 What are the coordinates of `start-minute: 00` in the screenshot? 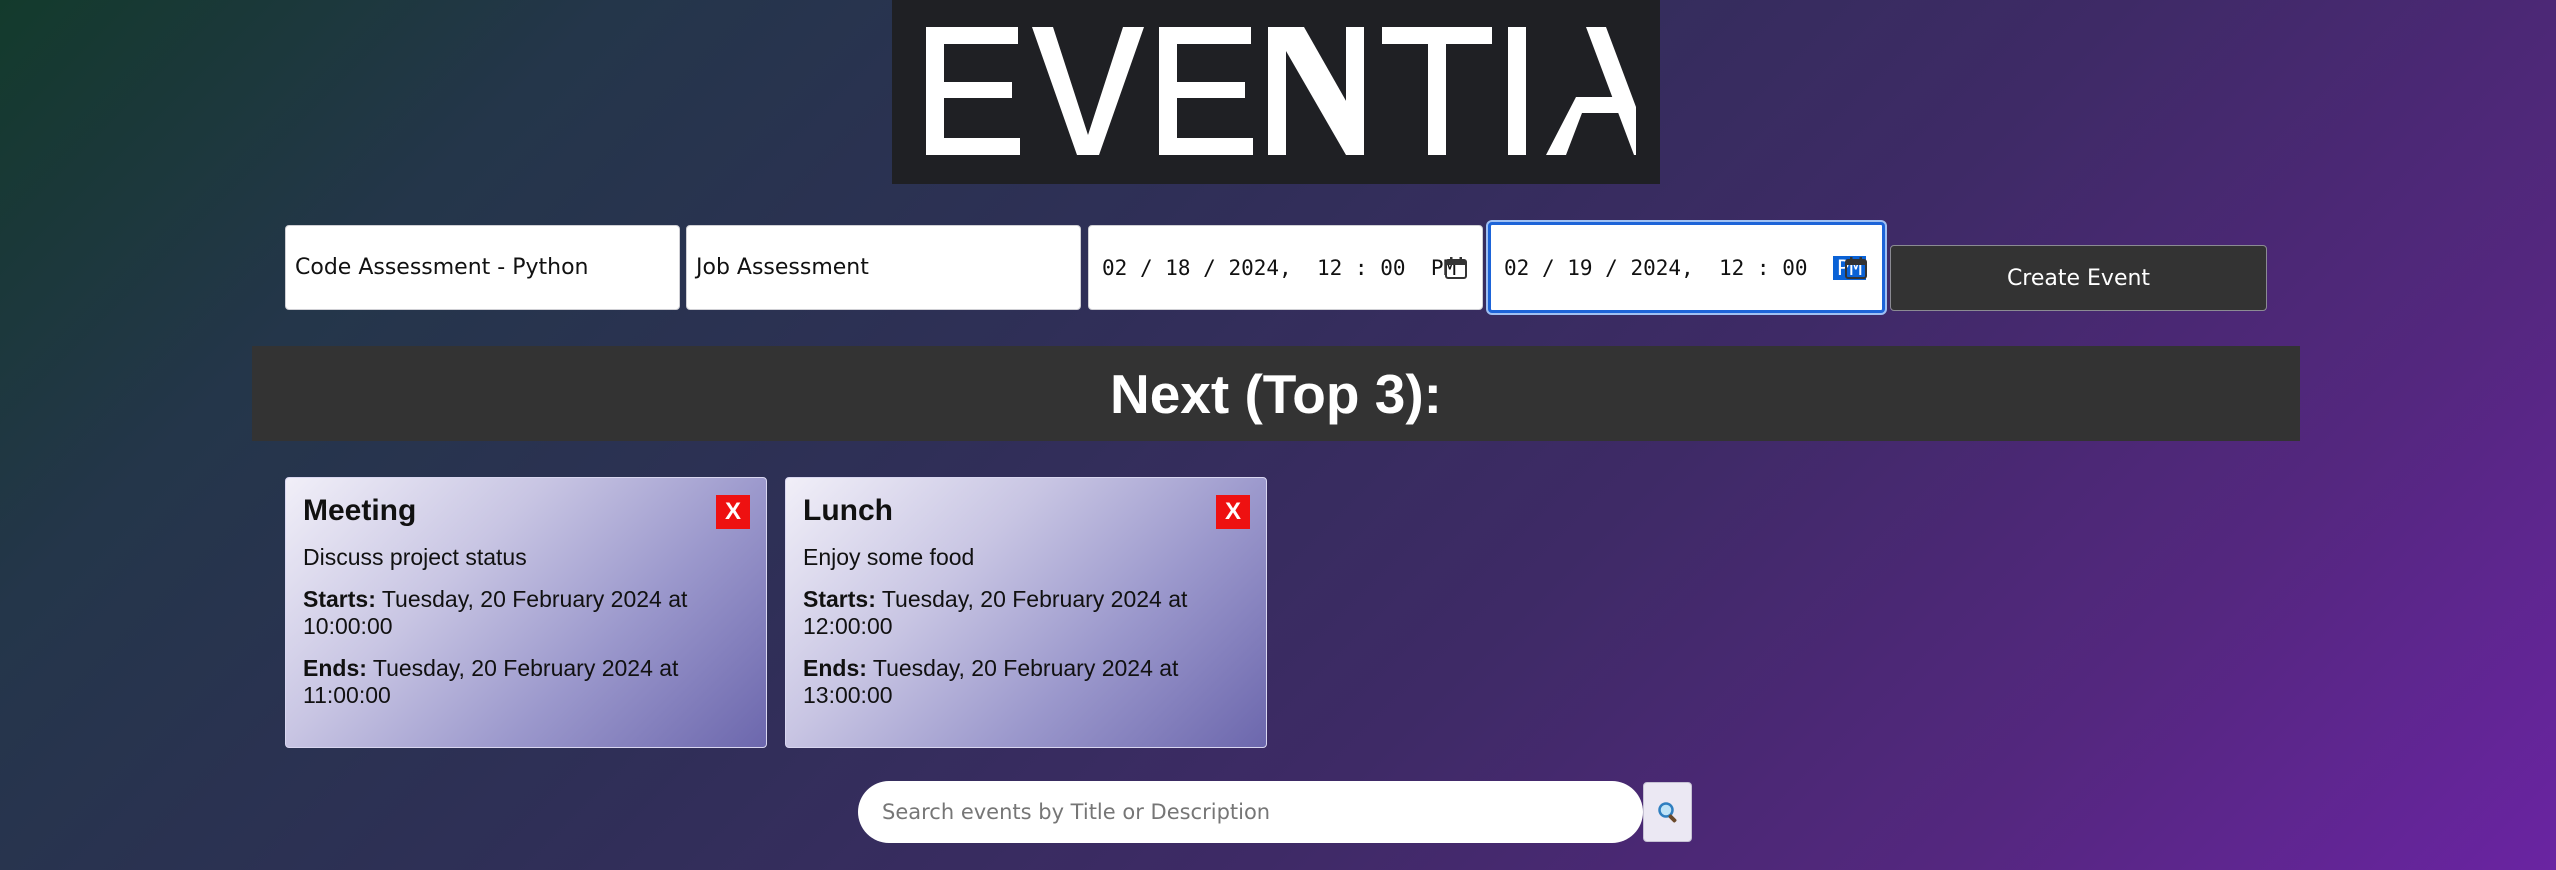 It's located at (1392, 268).